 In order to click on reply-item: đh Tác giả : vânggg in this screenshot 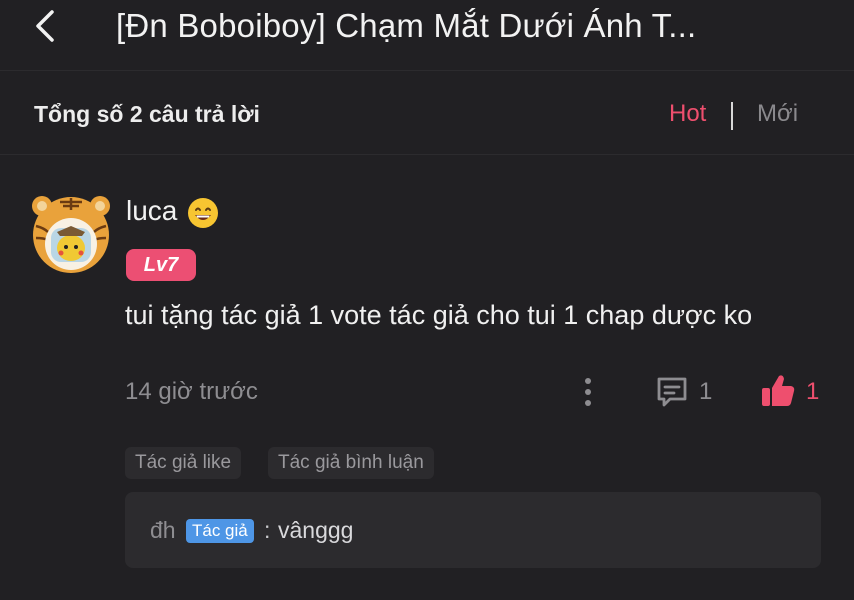, I will do `click(473, 530)`.